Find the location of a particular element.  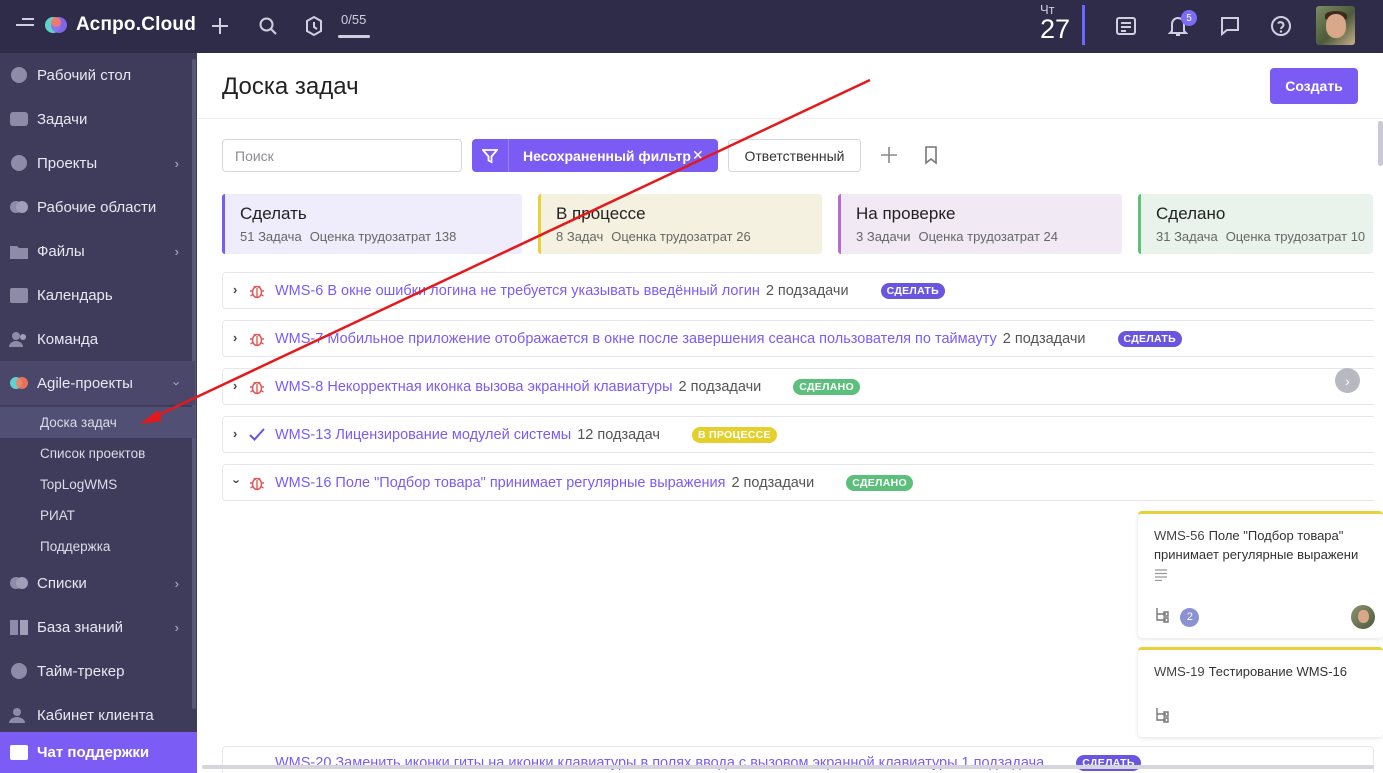

column-done: Сделано 31 Задача Оценка трудозатрат 10 is located at coordinates (1255, 224).